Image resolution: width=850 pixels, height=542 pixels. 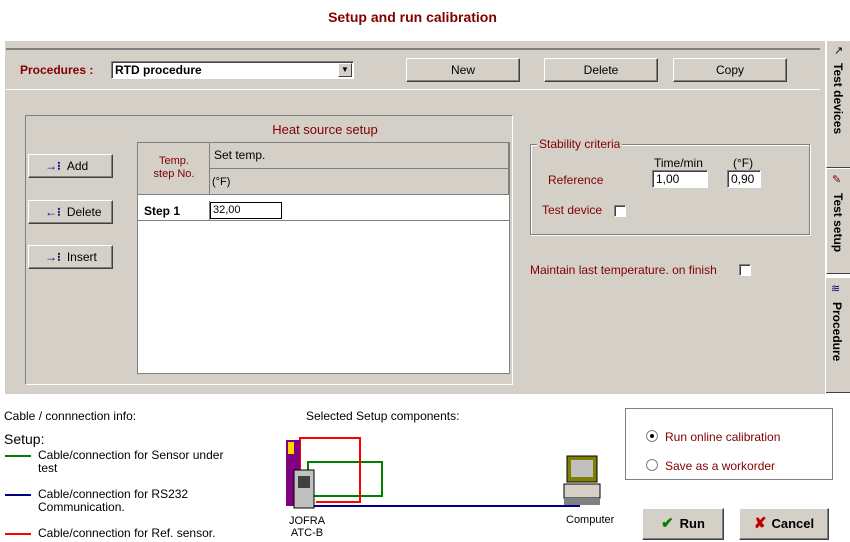 I want to click on computer-label: Computer, so click(x=590, y=520).